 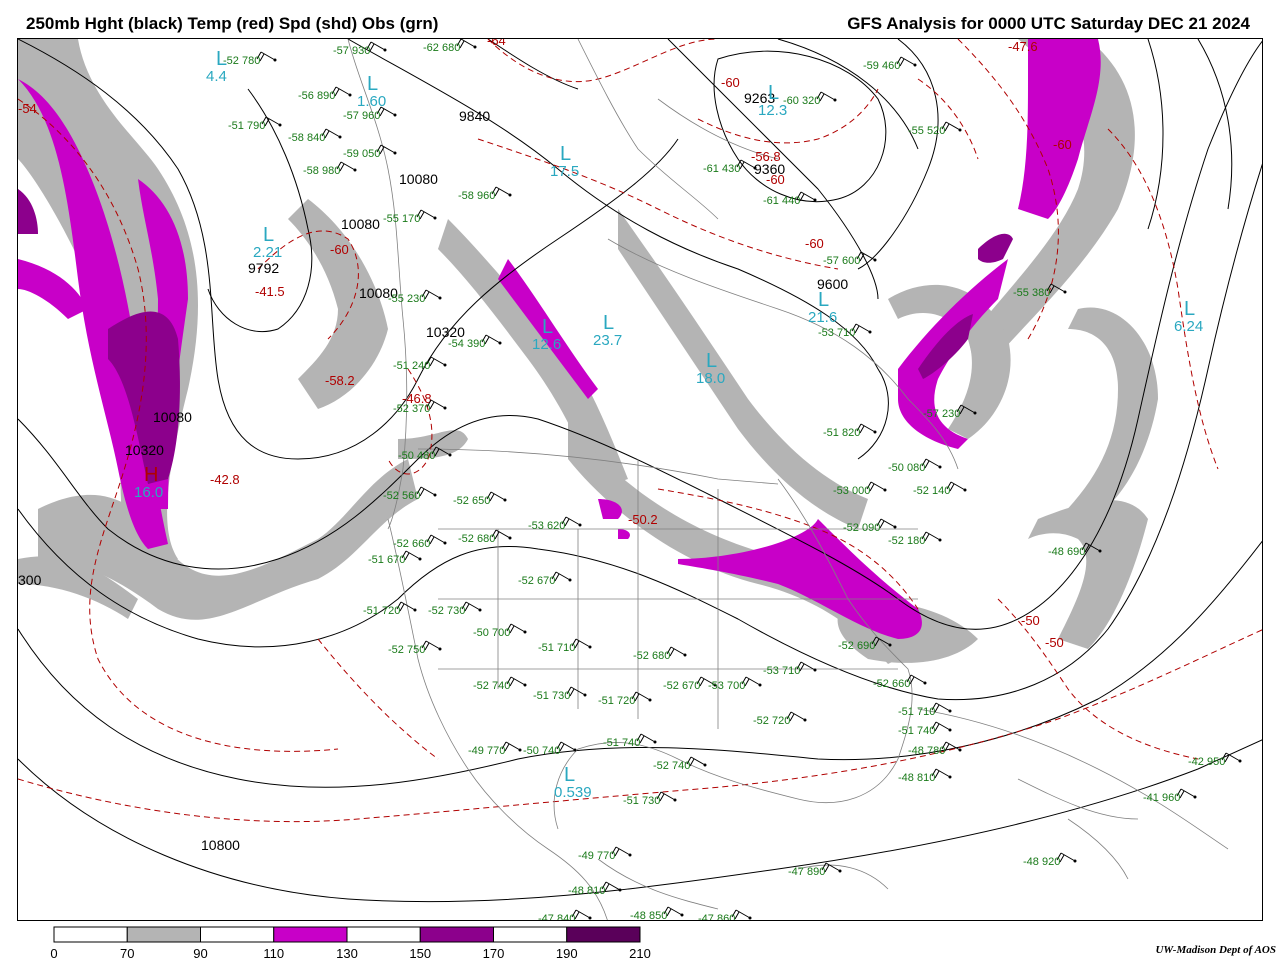 What do you see at coordinates (410, 494) in the screenshot?
I see `station-ob: -52 560` at bounding box center [410, 494].